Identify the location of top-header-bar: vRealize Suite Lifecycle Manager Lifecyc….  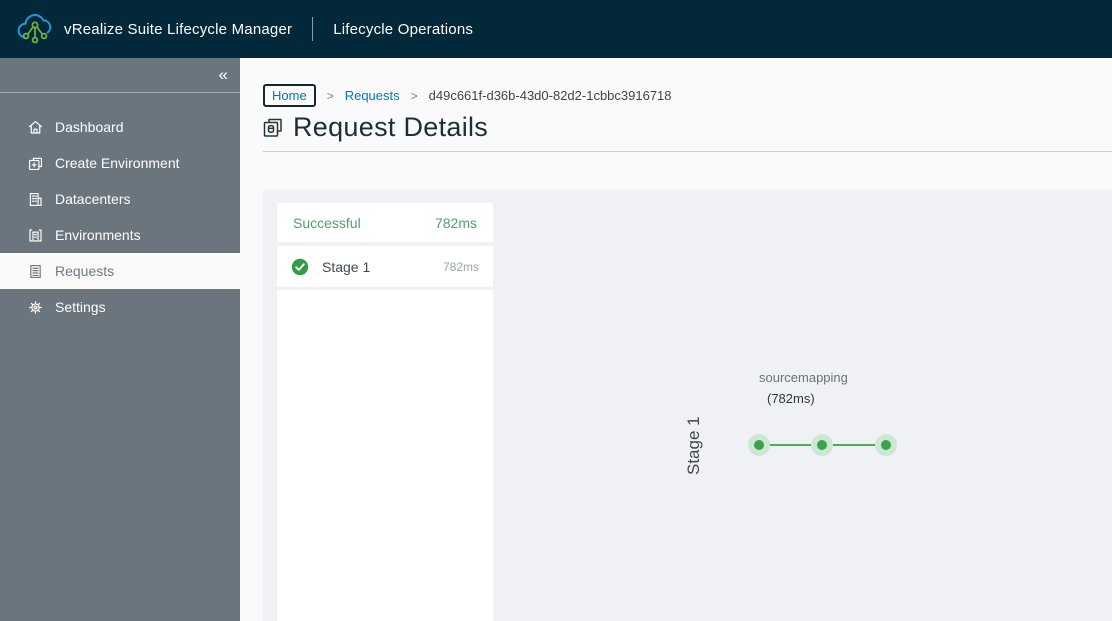
(556, 29).